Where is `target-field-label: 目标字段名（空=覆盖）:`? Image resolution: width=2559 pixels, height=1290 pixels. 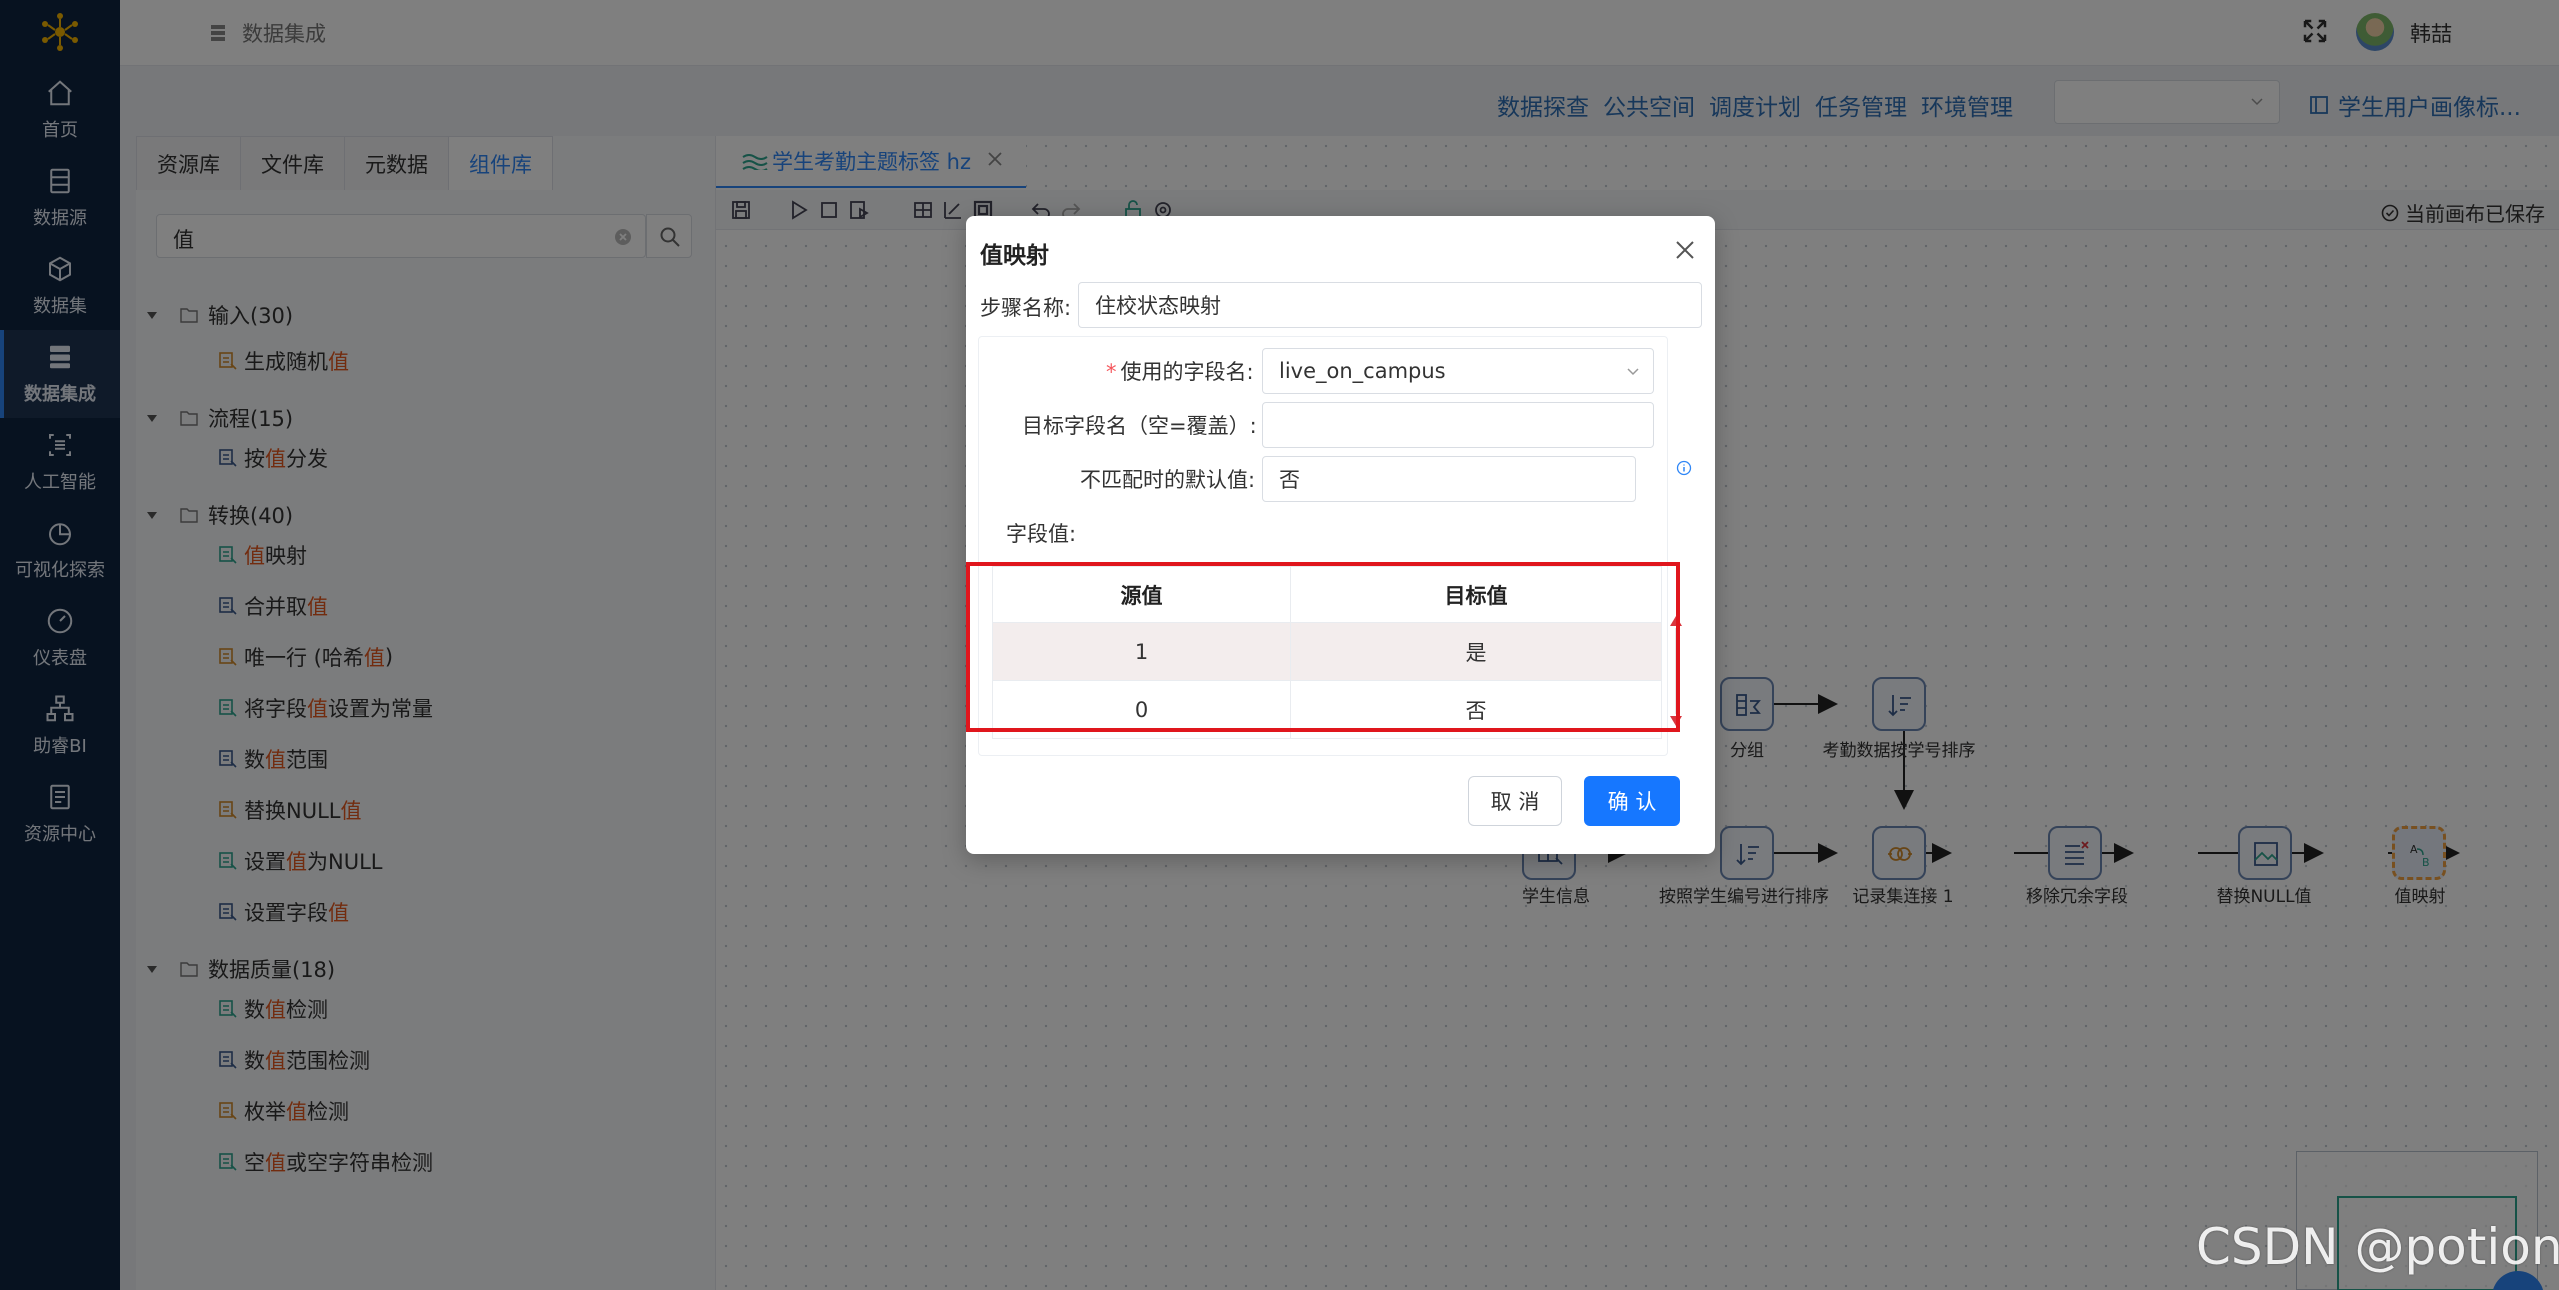 target-field-label: 目标字段名（空=覆盖）: is located at coordinates (1139, 426).